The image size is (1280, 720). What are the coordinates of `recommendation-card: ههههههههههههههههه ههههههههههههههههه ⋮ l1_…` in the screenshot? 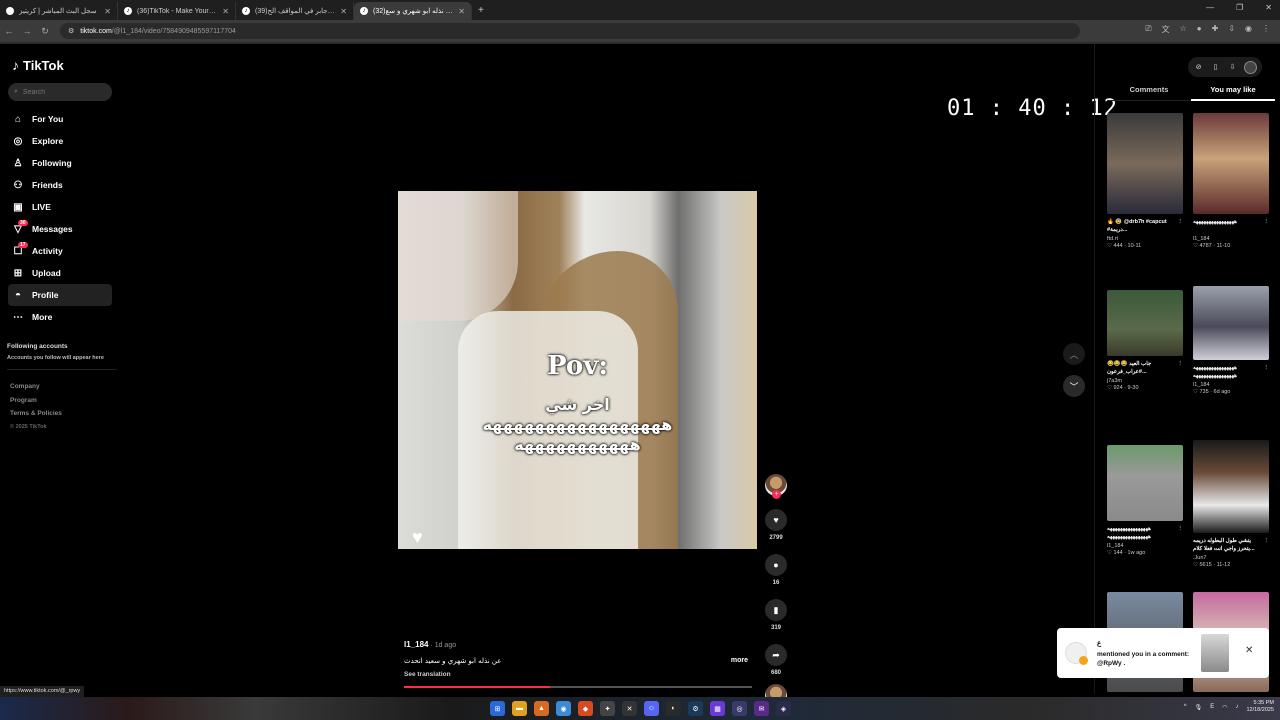 It's located at (1145, 500).